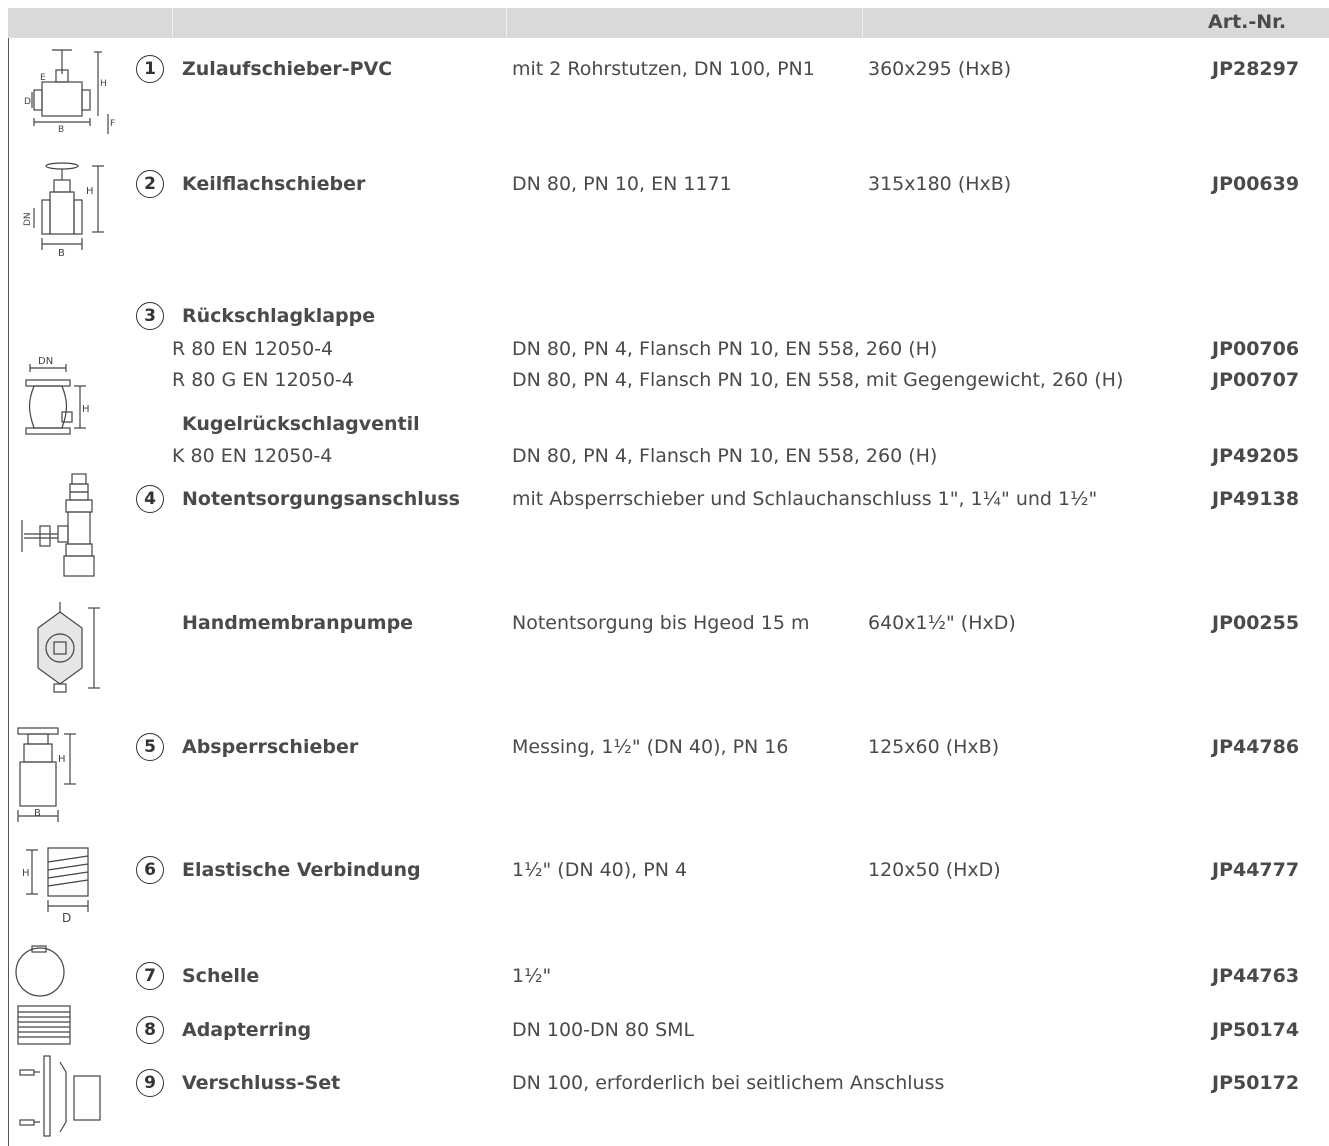  Describe the element at coordinates (603, 1030) in the screenshot. I see `product-description: DN 100-DN 80 SML` at that location.